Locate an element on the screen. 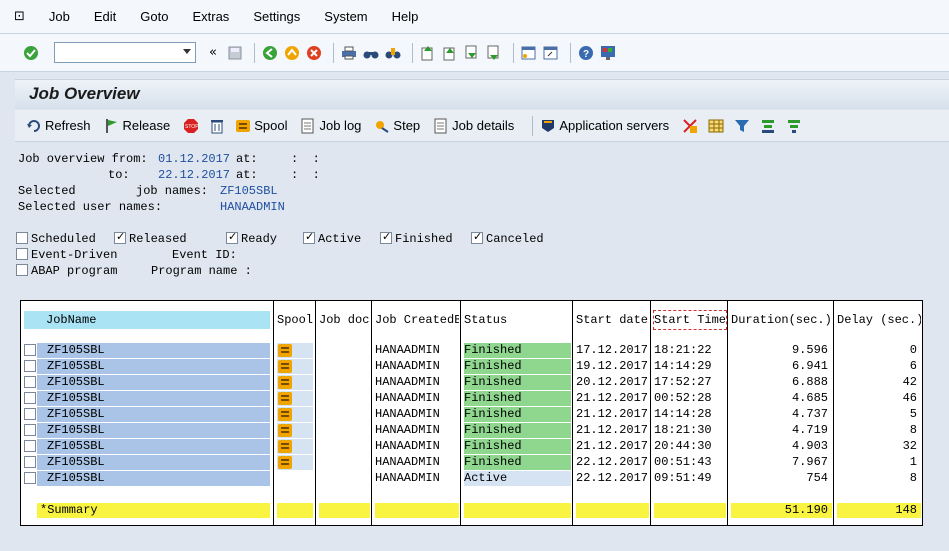  filter-released: Released is located at coordinates (150, 238).